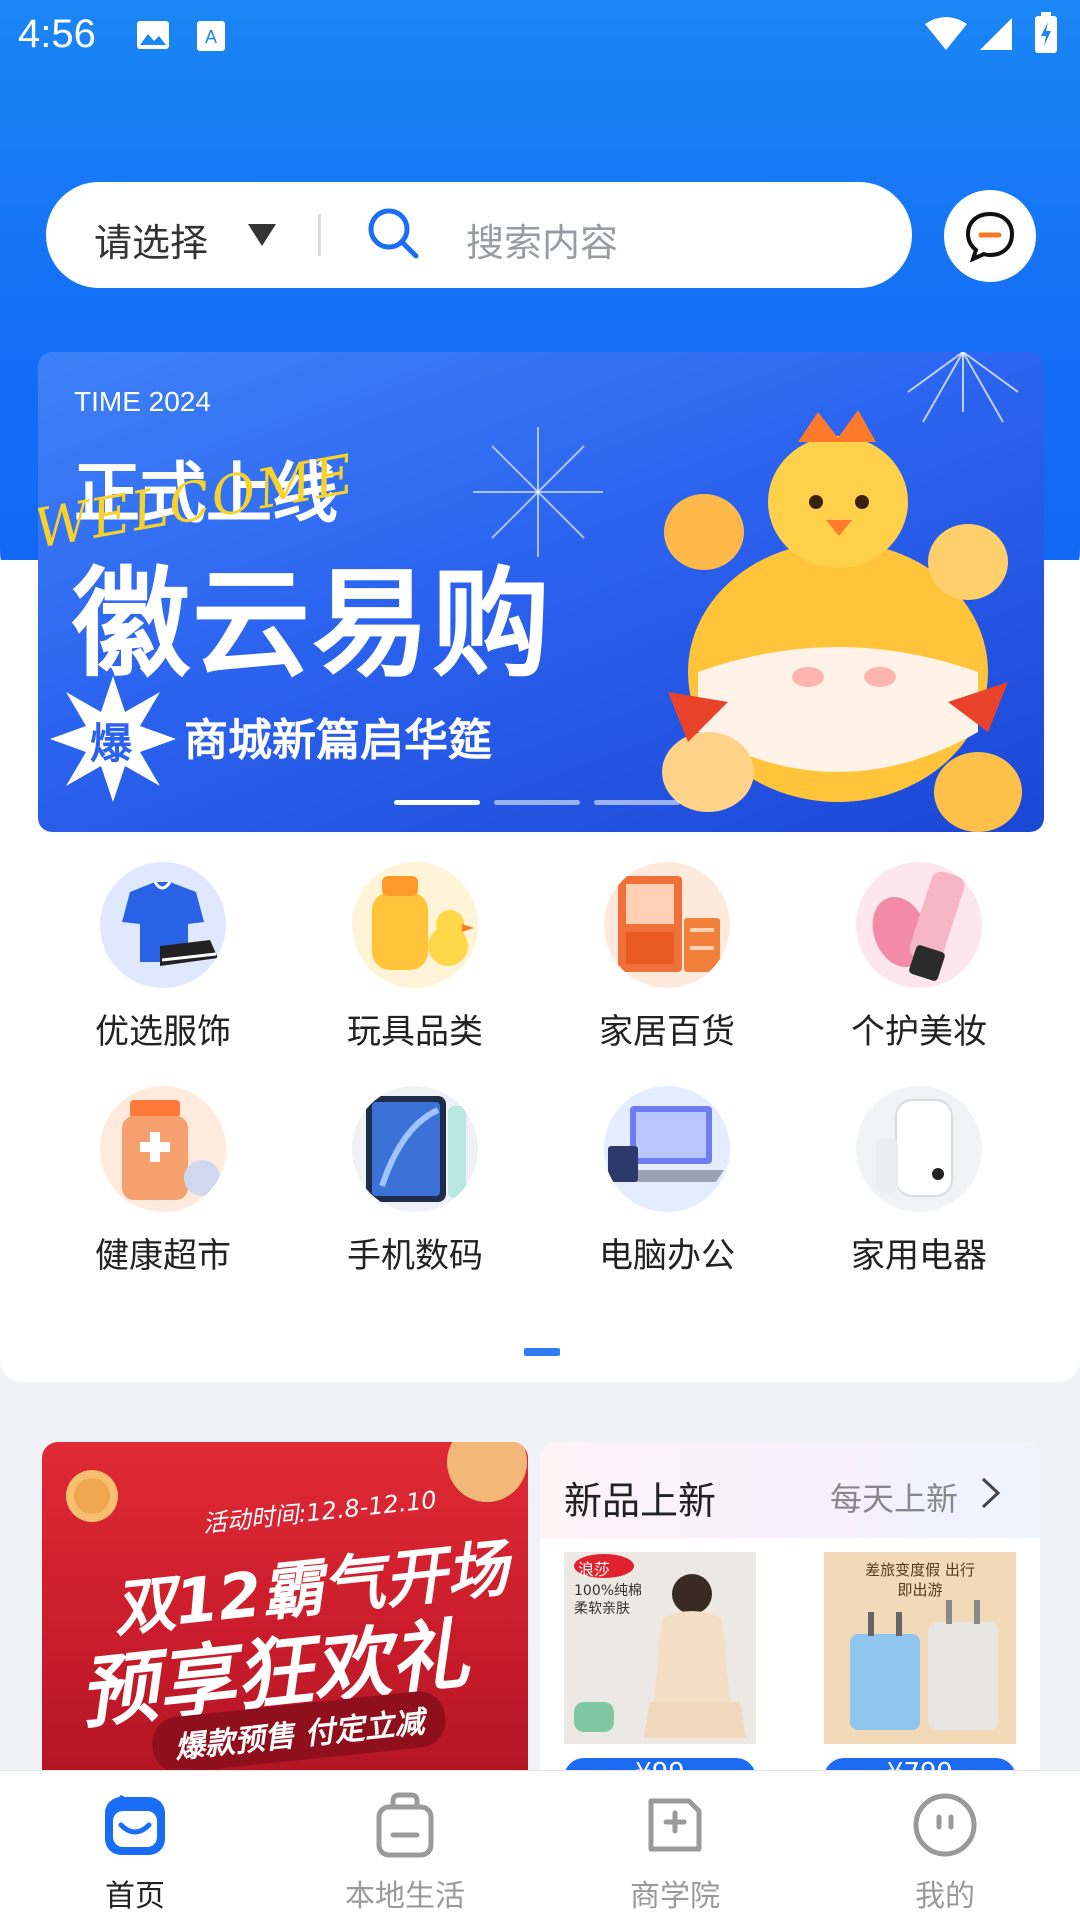 The image size is (1080, 1921). I want to click on banner-slogan: 商城新篇启华筵, so click(338, 740).